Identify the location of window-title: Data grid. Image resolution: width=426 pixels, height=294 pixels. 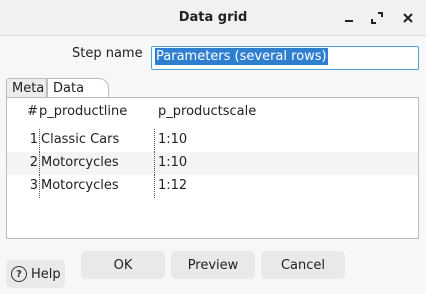
(213, 17).